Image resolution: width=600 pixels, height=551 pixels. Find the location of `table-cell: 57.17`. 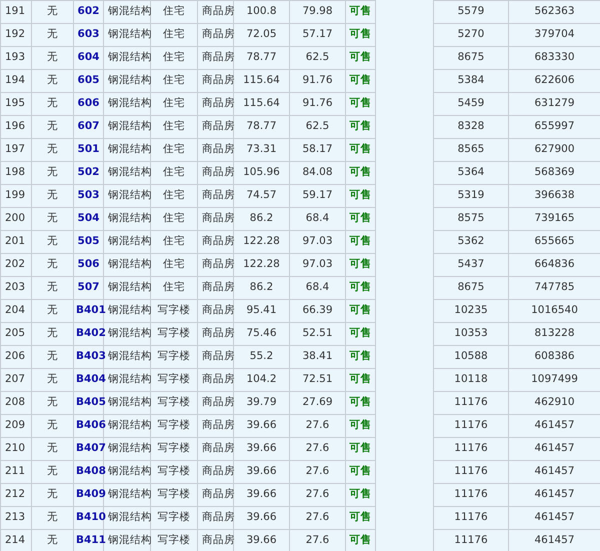

table-cell: 57.17 is located at coordinates (318, 35).